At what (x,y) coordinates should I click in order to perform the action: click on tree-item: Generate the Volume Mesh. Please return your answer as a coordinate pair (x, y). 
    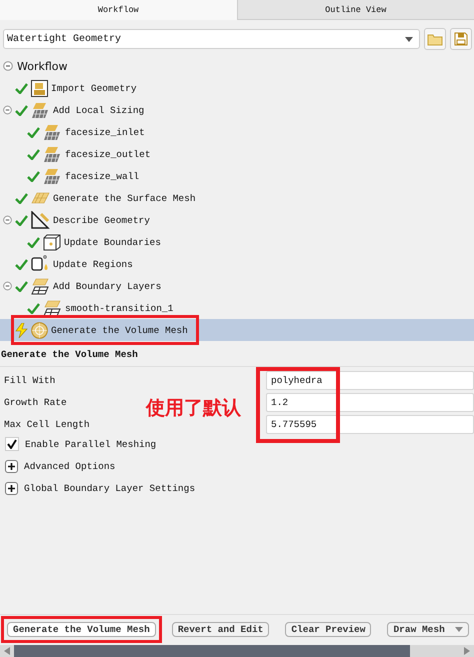
    Looking at the image, I should click on (119, 330).